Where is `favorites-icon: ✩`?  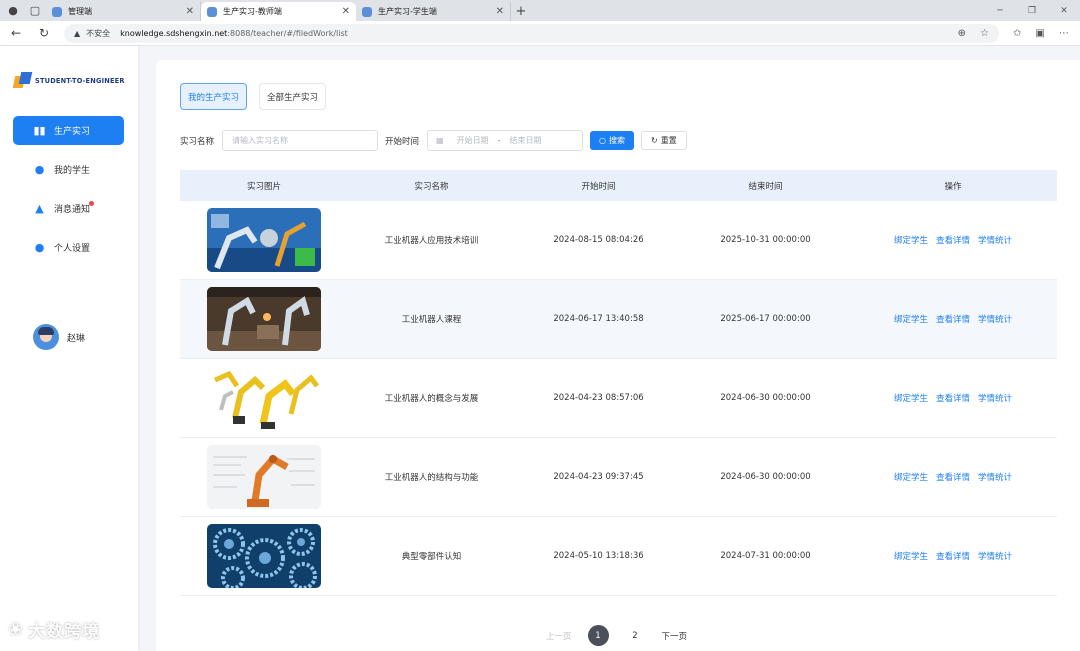
favorites-icon: ✩ is located at coordinates (1017, 33).